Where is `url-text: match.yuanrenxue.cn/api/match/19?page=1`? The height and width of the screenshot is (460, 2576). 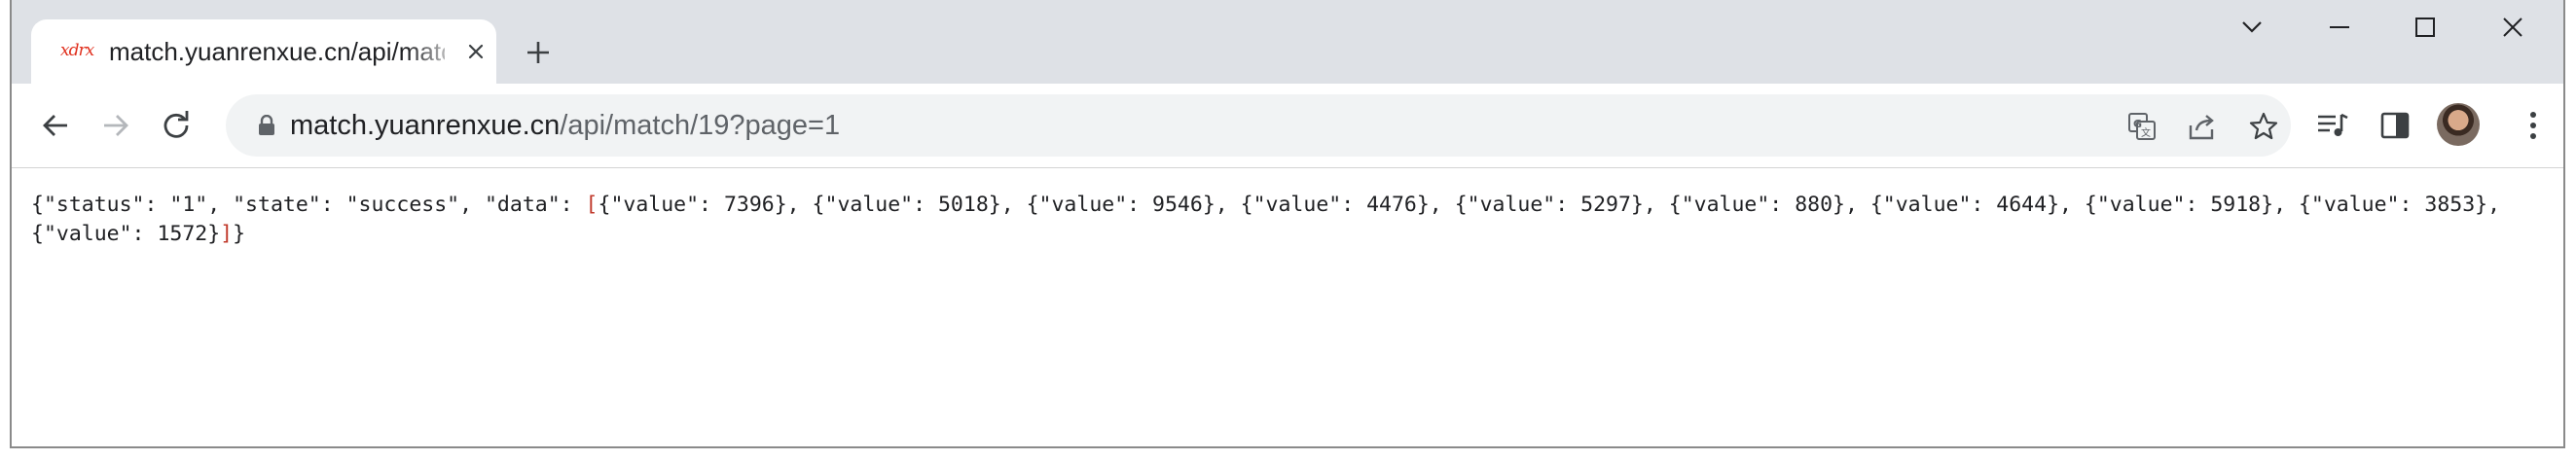
url-text: match.yuanrenxue.cn/api/match/19?page=1 is located at coordinates (565, 126).